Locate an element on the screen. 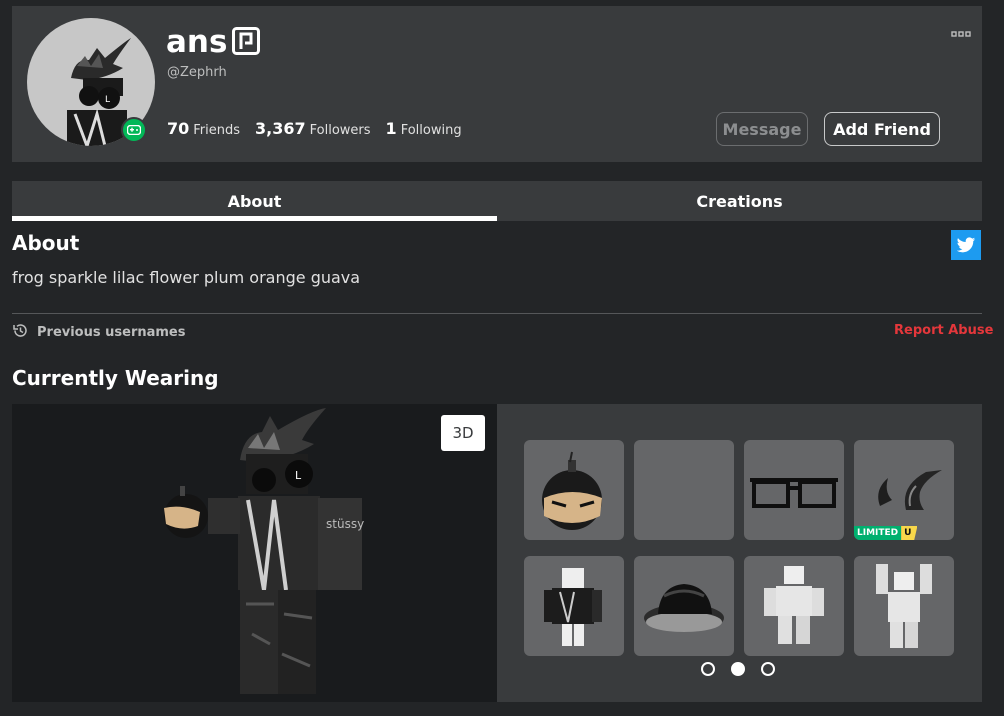 The image size is (1004, 716). more-options-icon is located at coordinates (961, 29).